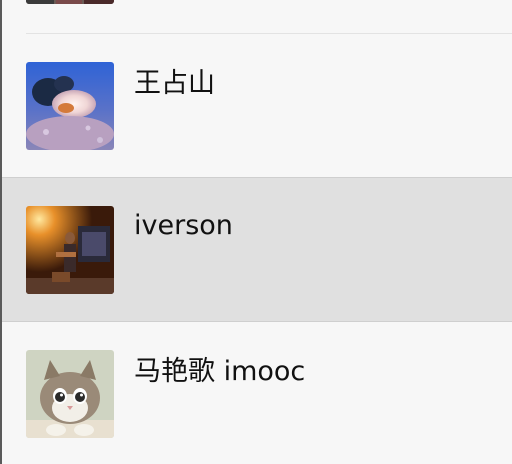  Describe the element at coordinates (70, 106) in the screenshot. I see `sea-anemone-avatar` at that location.